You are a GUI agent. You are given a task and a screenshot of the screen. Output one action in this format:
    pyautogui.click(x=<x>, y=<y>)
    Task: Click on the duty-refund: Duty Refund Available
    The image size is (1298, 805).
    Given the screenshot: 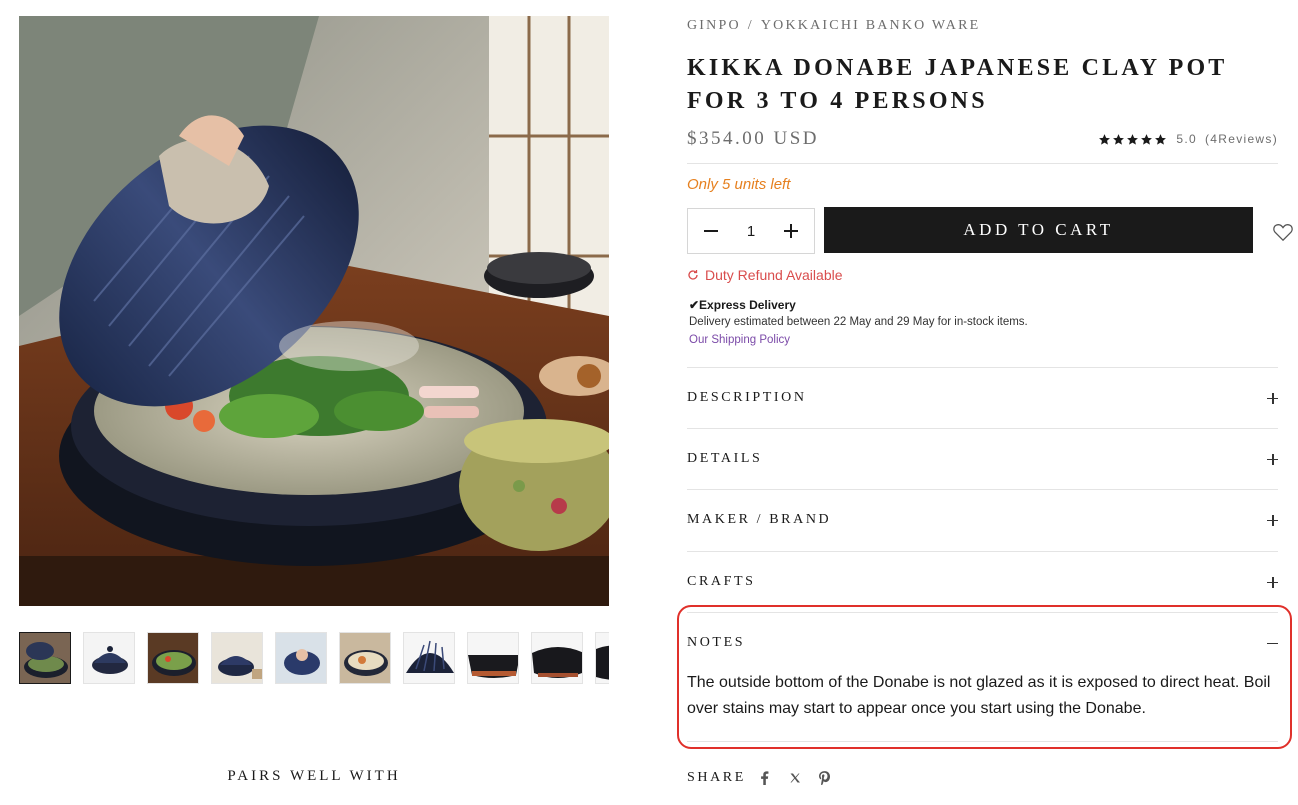 What is the action you would take?
    pyautogui.click(x=765, y=275)
    